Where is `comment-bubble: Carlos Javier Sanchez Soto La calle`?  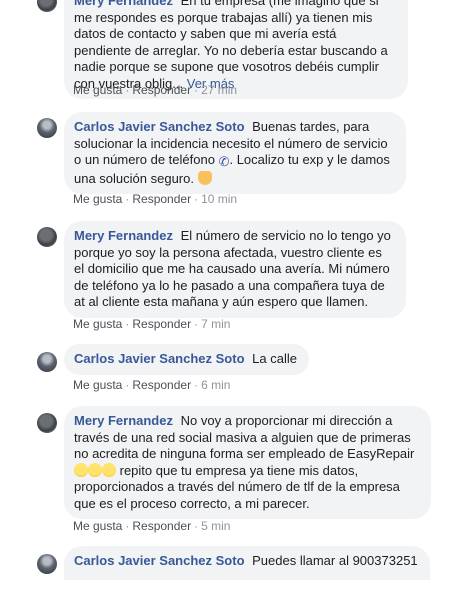 comment-bubble: Carlos Javier Sanchez Soto La calle is located at coordinates (186, 359).